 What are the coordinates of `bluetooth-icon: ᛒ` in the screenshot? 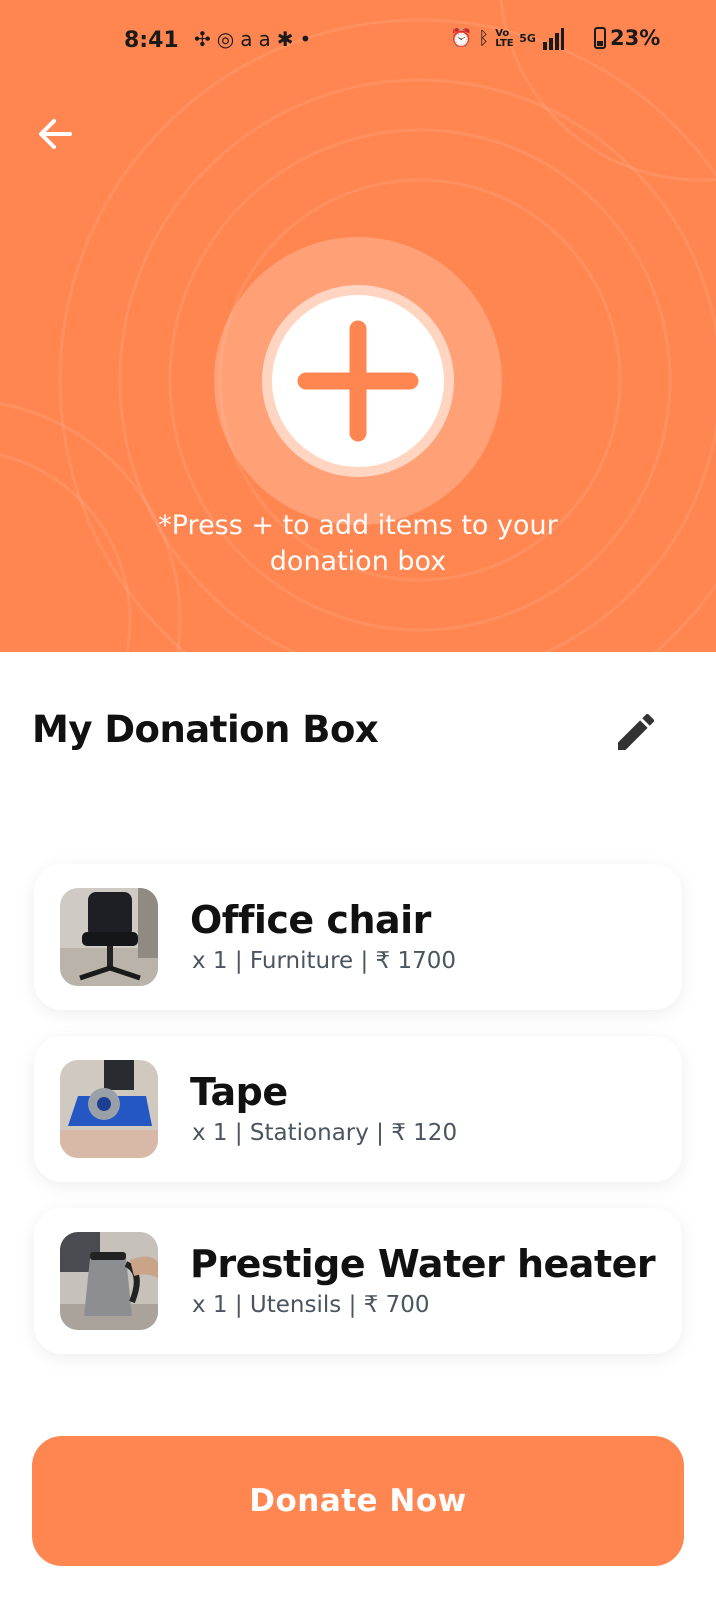 It's located at (484, 38).